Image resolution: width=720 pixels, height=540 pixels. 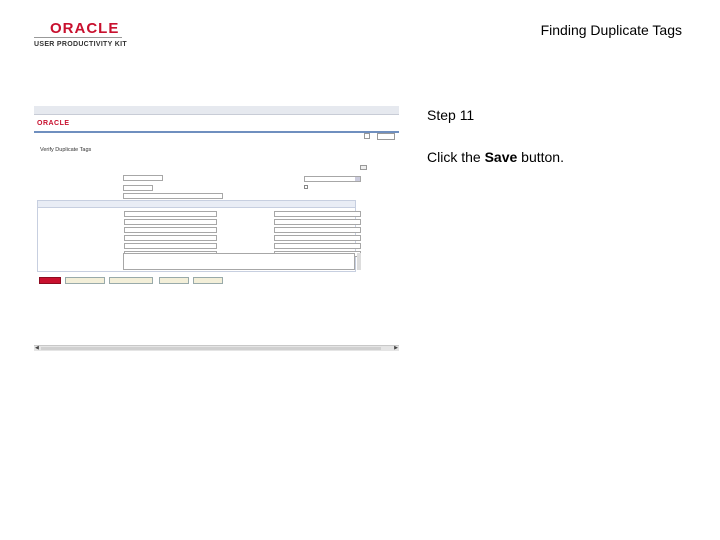 What do you see at coordinates (53, 123) in the screenshot?
I see `app-brand-logo: ORACLE` at bounding box center [53, 123].